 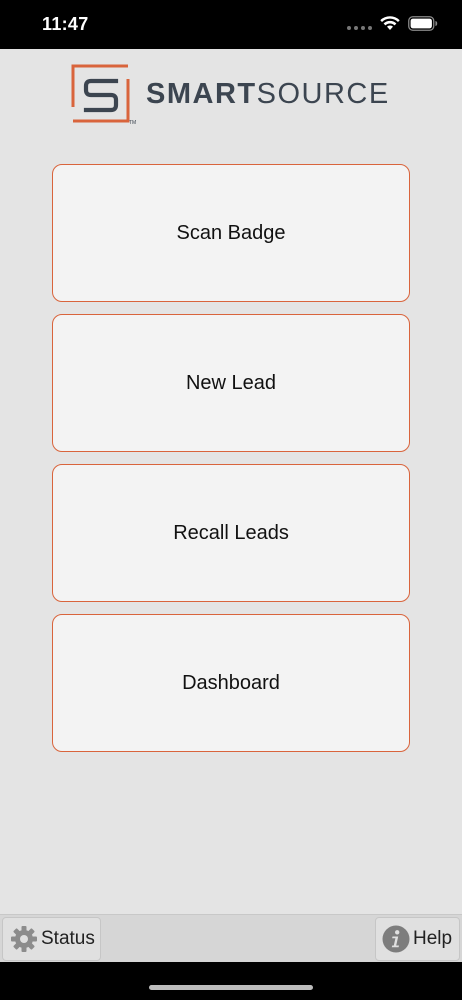 What do you see at coordinates (231, 987) in the screenshot?
I see `home-indicator` at bounding box center [231, 987].